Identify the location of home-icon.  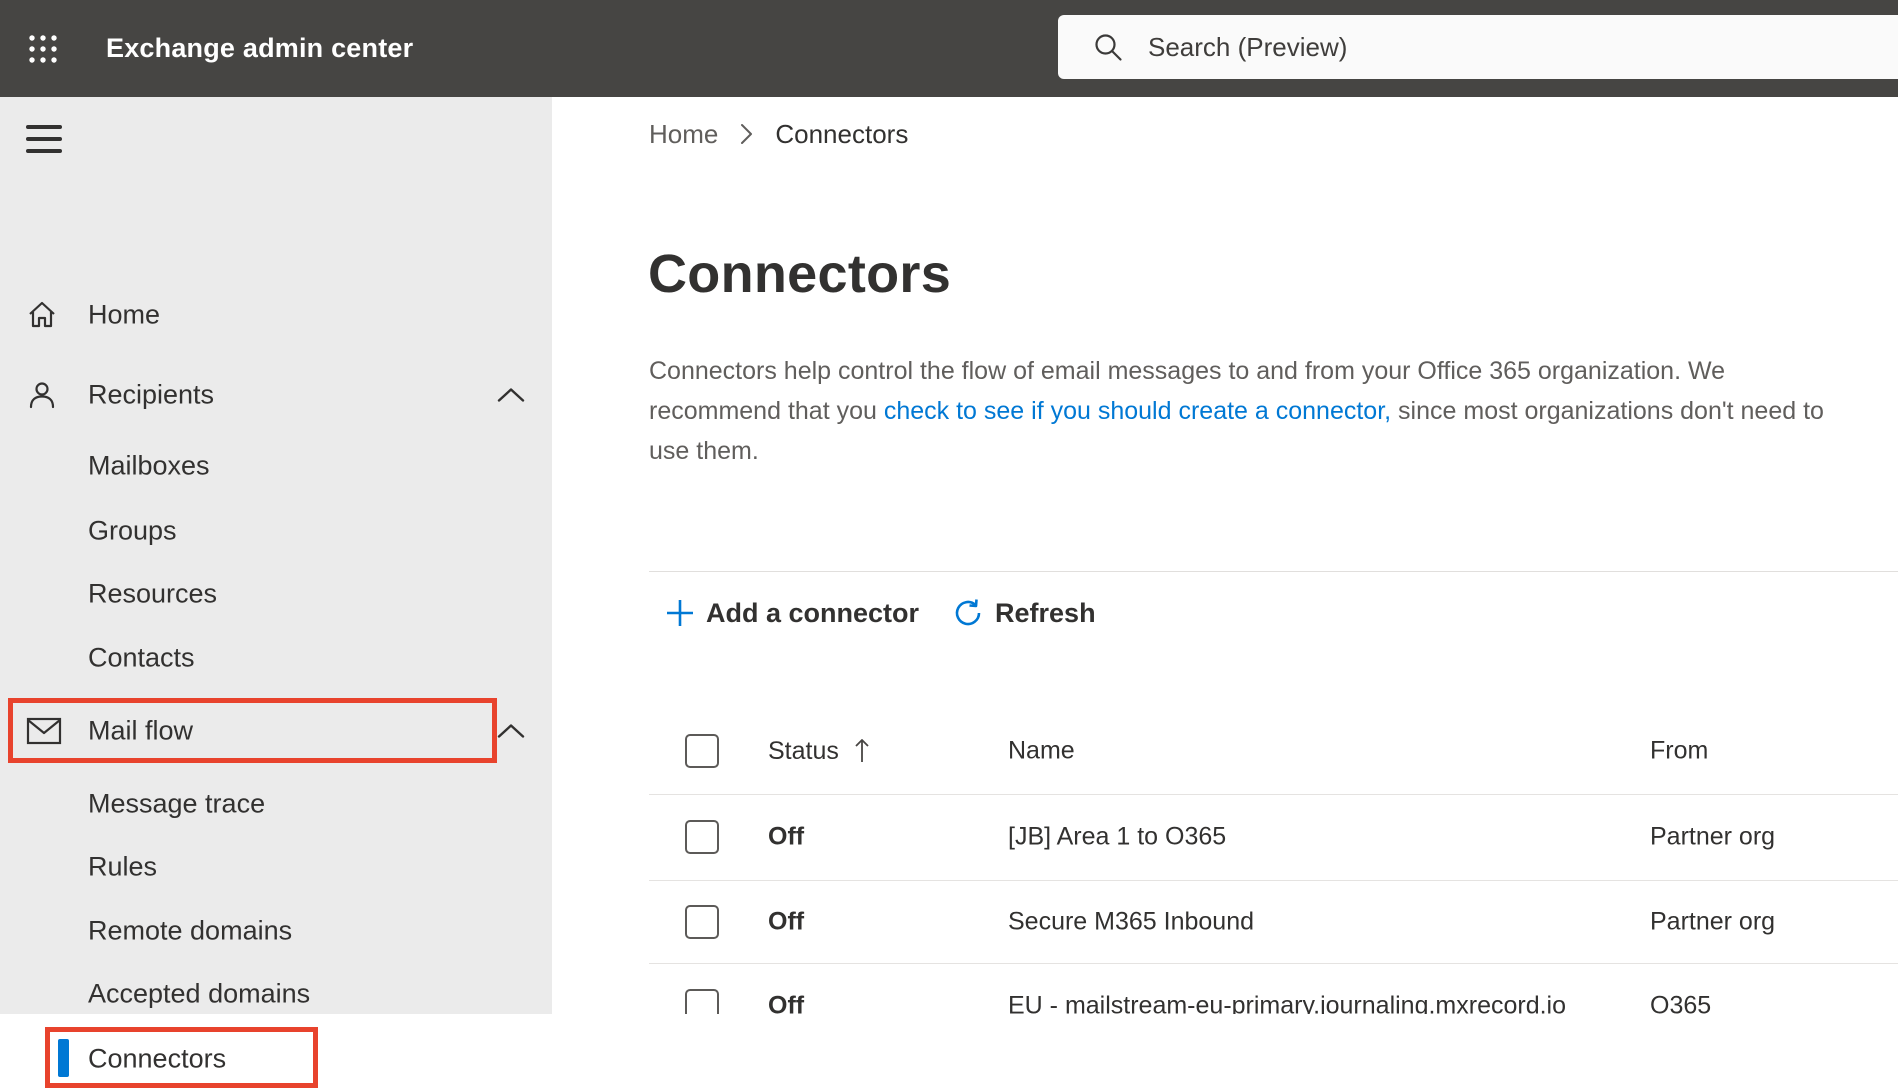
(42, 314).